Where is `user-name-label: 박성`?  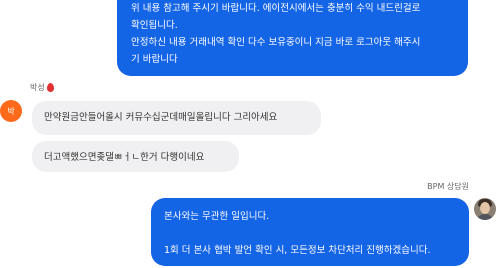
user-name-label: 박성 is located at coordinates (42, 87).